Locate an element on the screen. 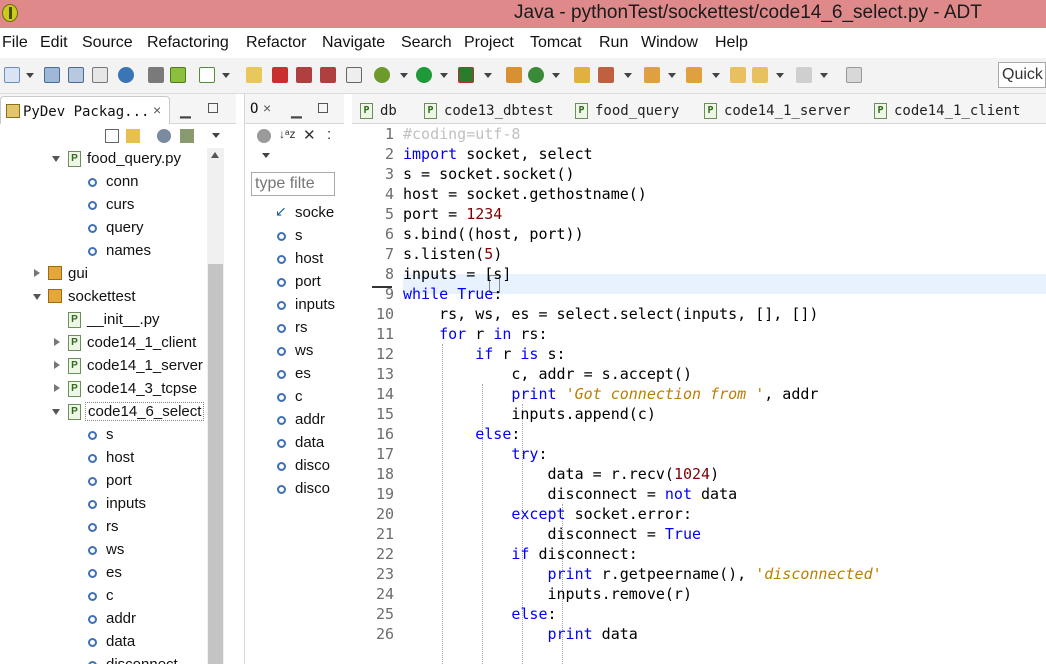  next-annotation-icon is located at coordinates (652, 75).